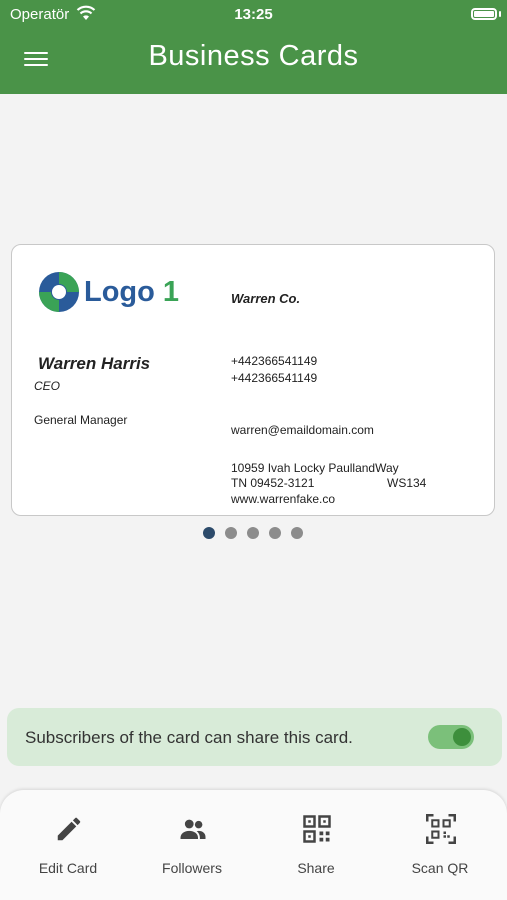 The height and width of the screenshot is (900, 507). I want to click on share-permission-toggle, so click(451, 737).